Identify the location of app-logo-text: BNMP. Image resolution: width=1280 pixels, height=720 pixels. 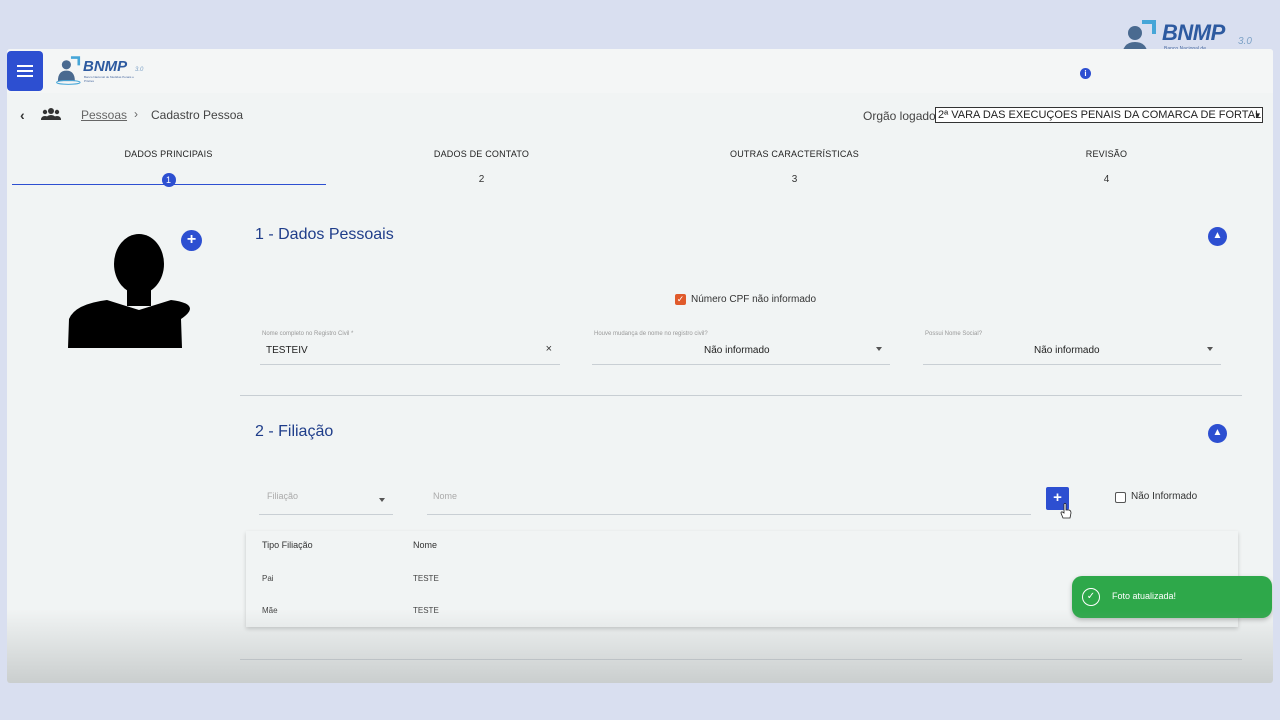
(105, 66).